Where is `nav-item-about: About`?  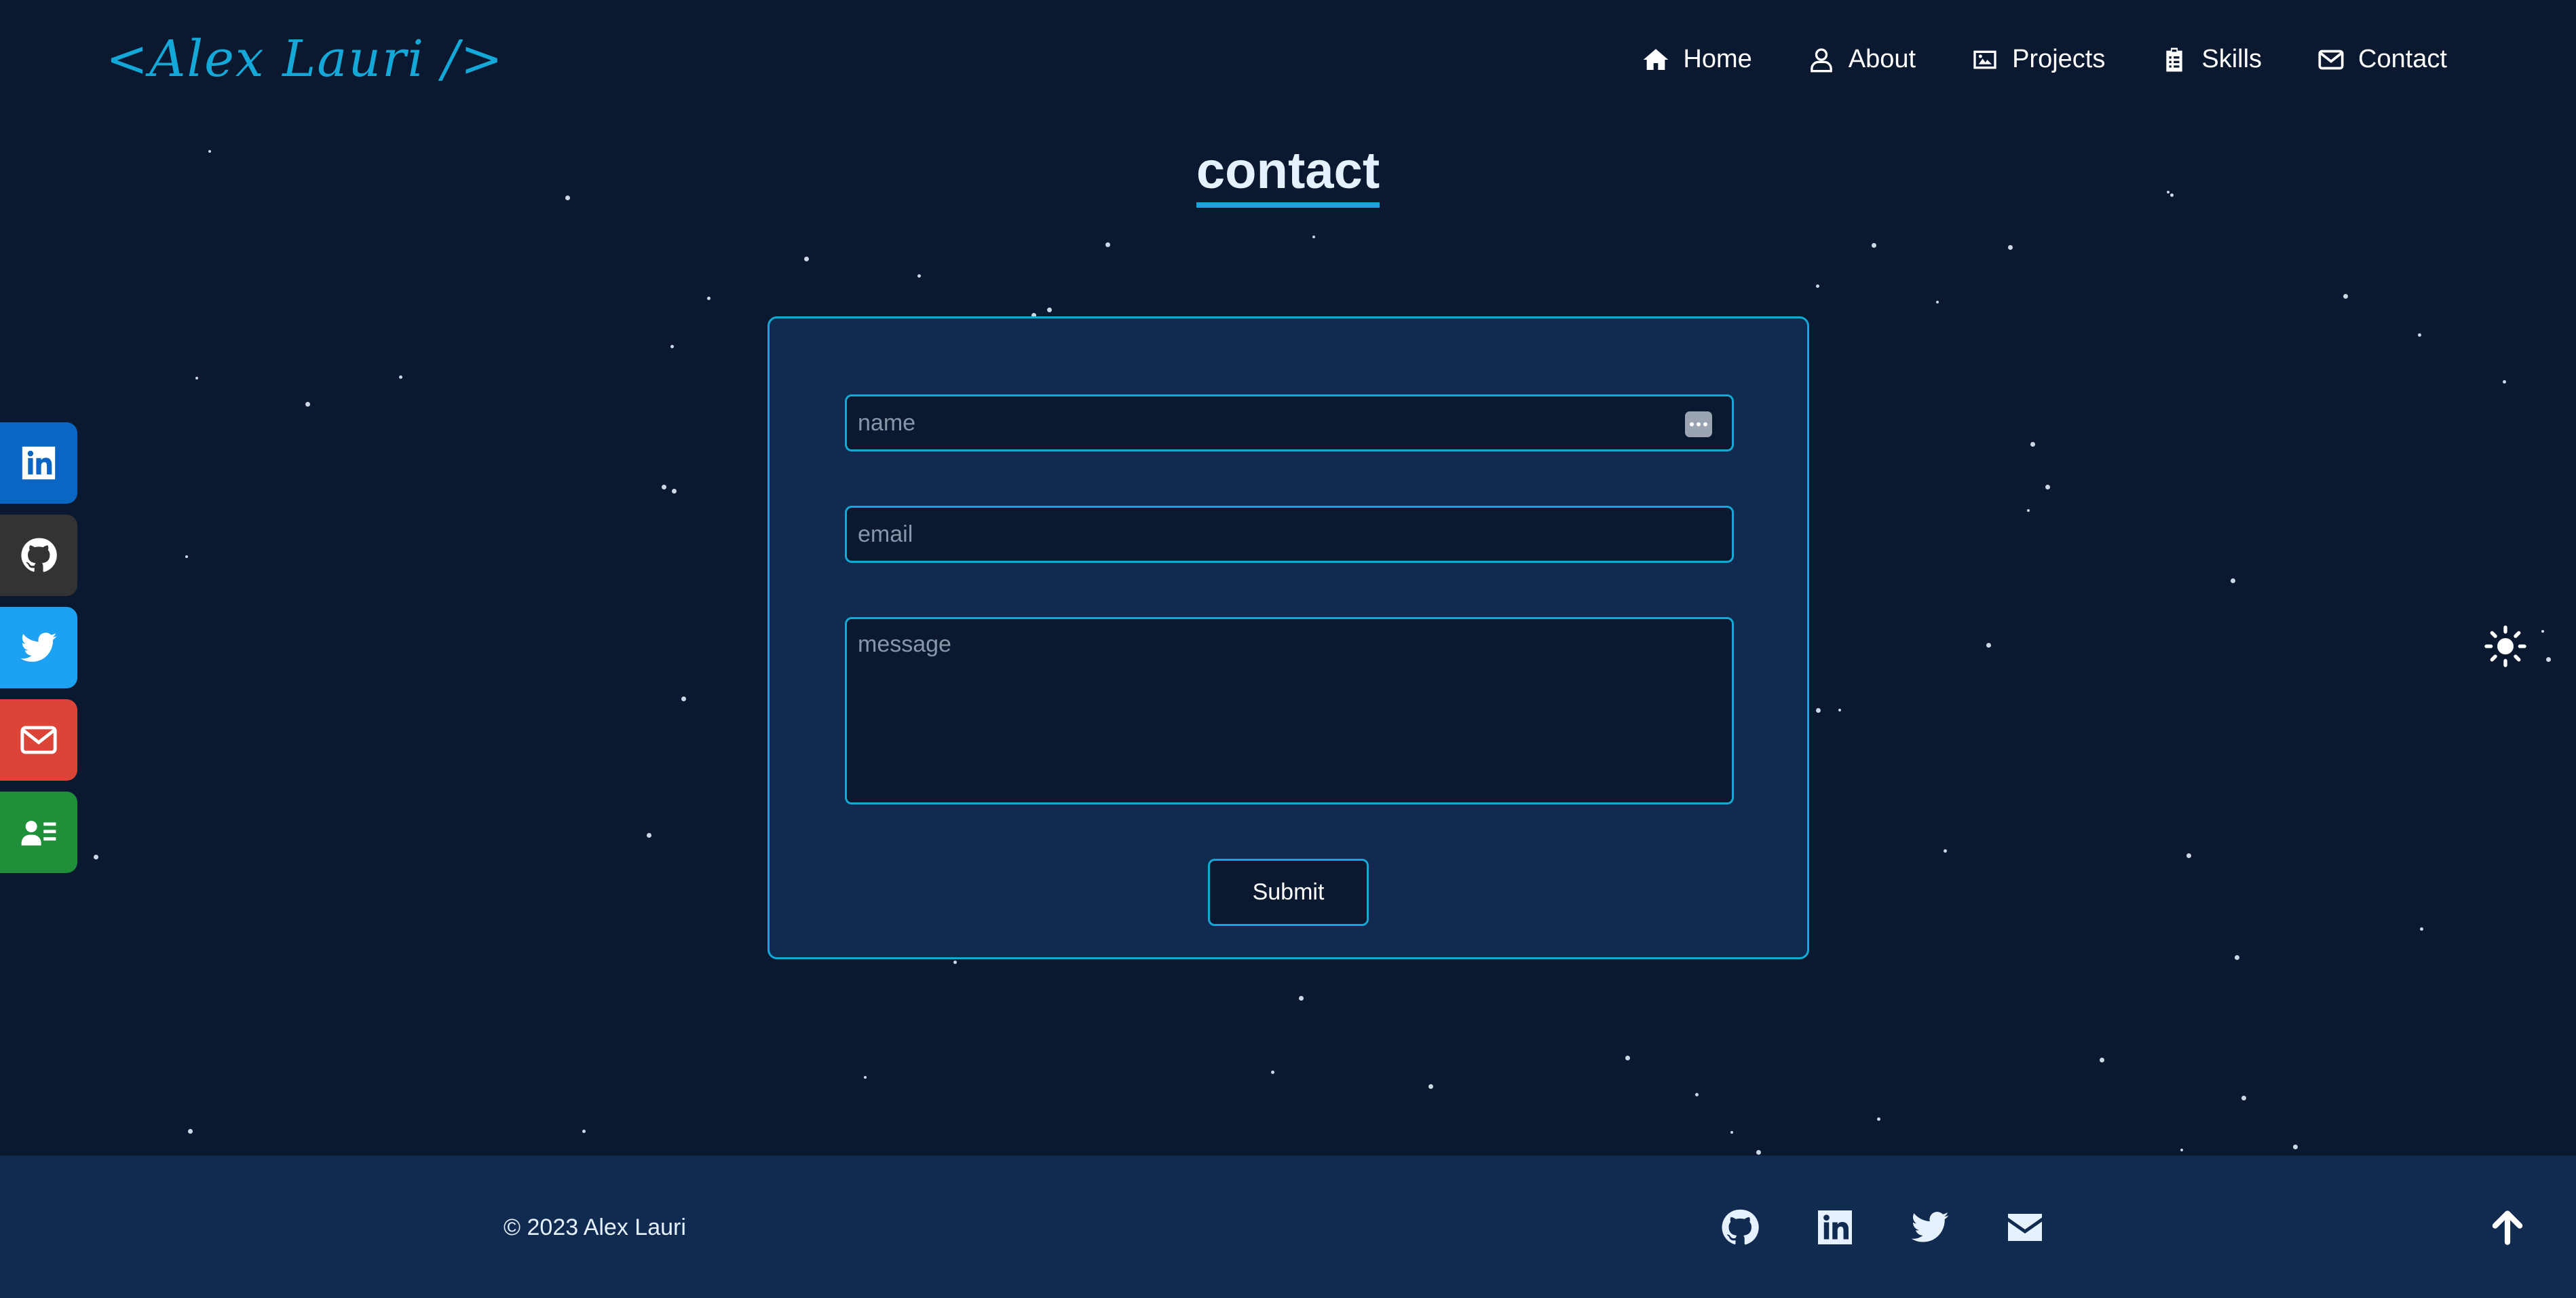
nav-item-about: About is located at coordinates (1862, 59).